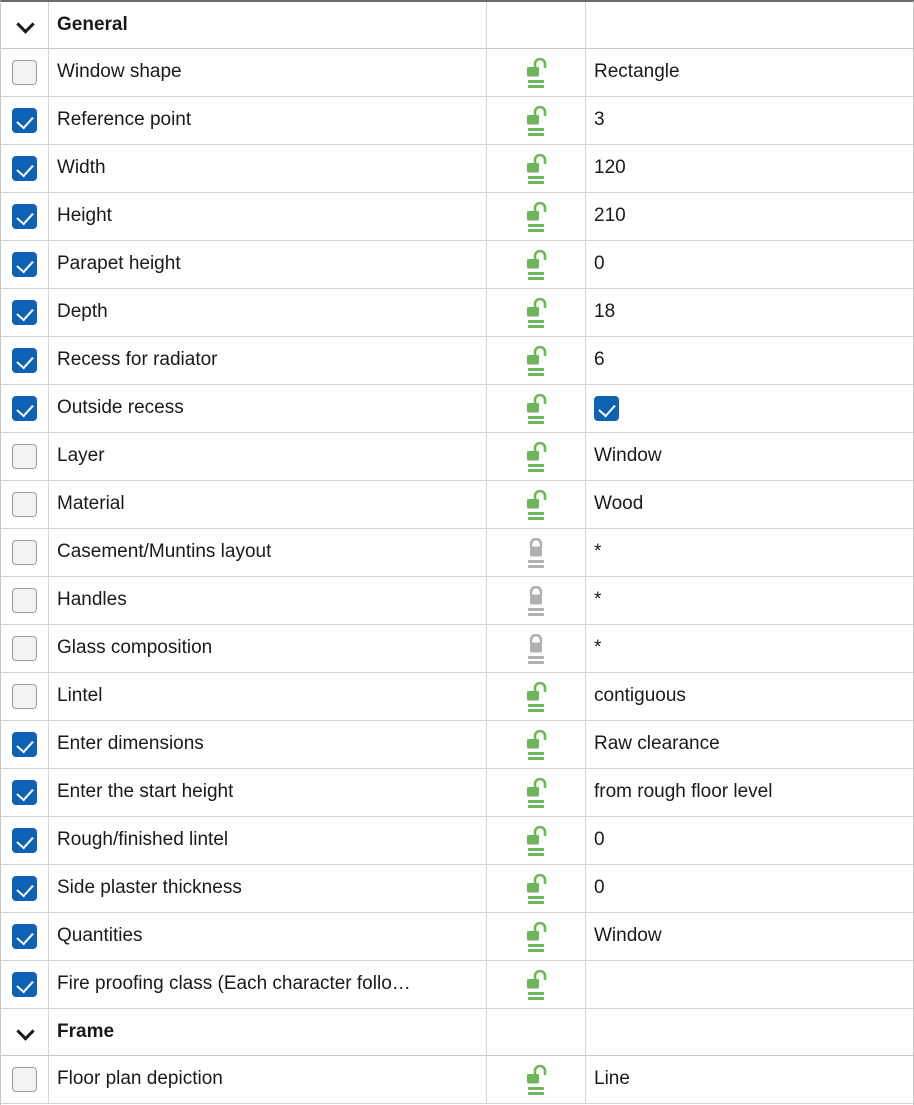 This screenshot has height=1105, width=914. Describe the element at coordinates (749, 504) in the screenshot. I see `property-value-cell: Wood` at that location.